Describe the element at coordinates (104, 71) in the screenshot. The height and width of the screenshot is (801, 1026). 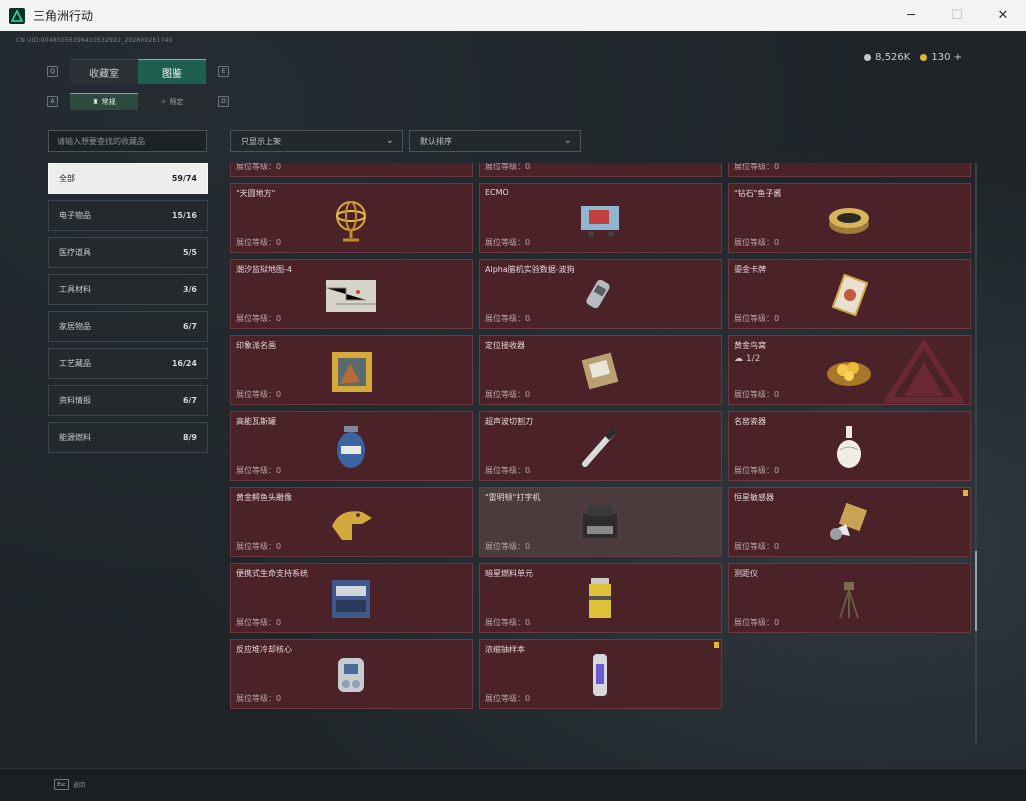
I see `tab-collection-room: 收藏室` at that location.